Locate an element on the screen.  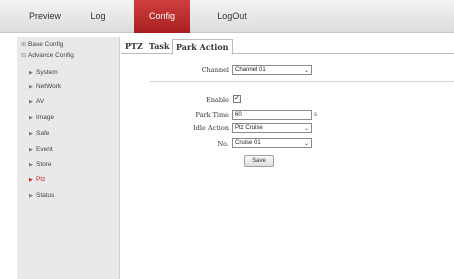
nav-log: Log is located at coordinates (98, 16).